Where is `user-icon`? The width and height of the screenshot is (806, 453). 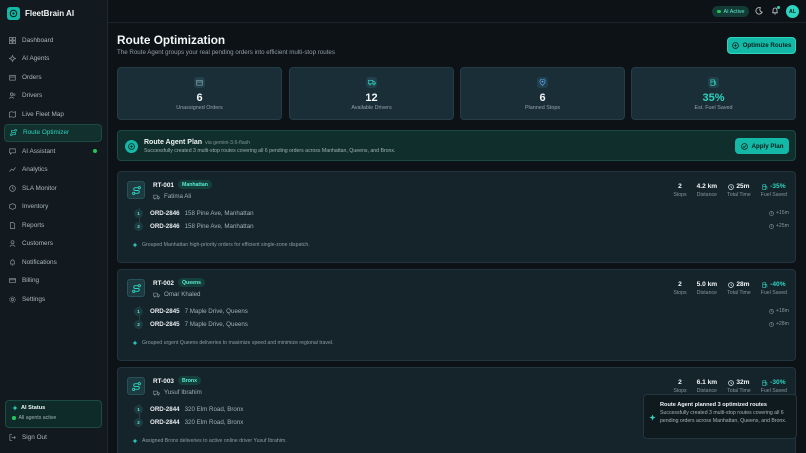
user-icon is located at coordinates (12, 244).